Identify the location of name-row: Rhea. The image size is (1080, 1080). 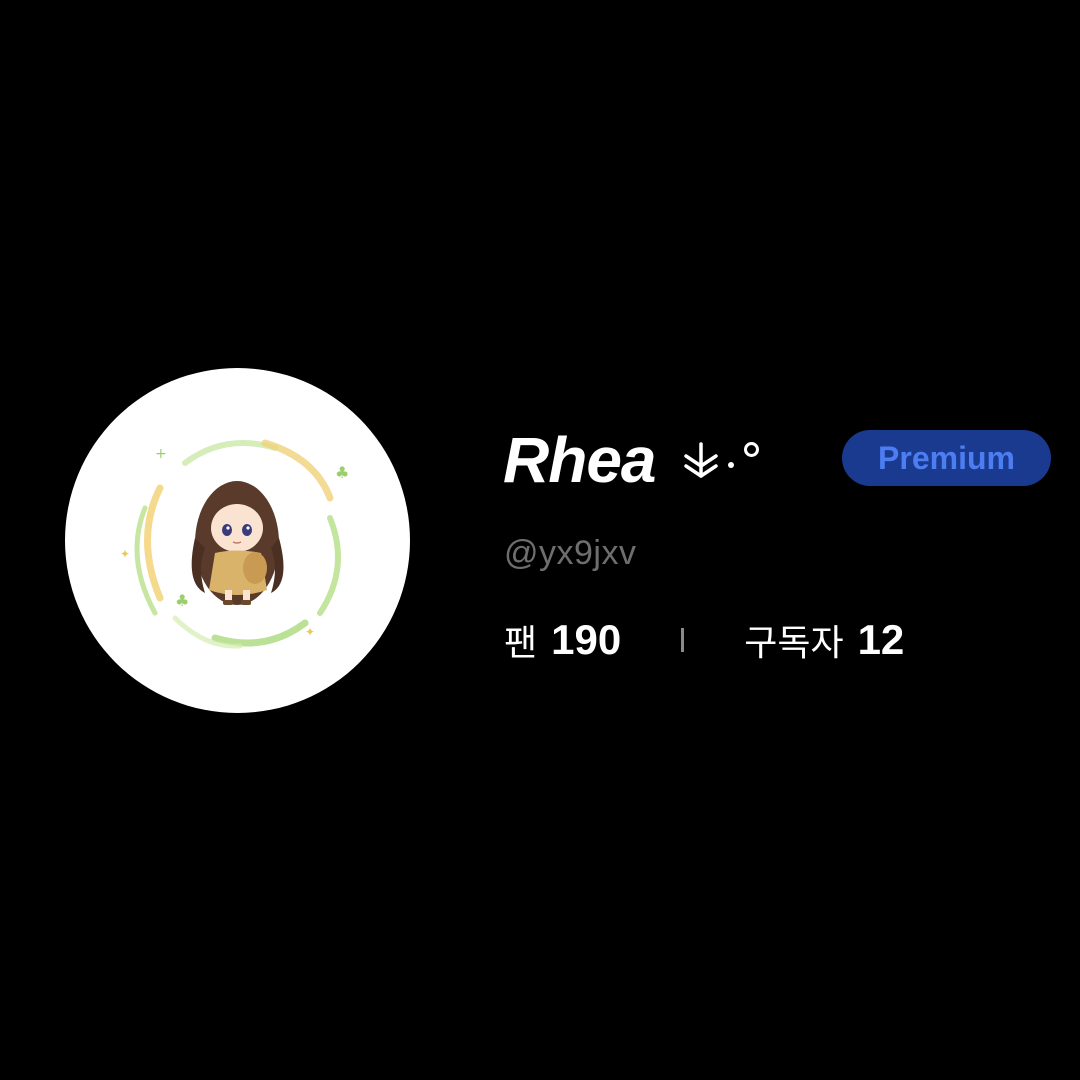
(631, 460).